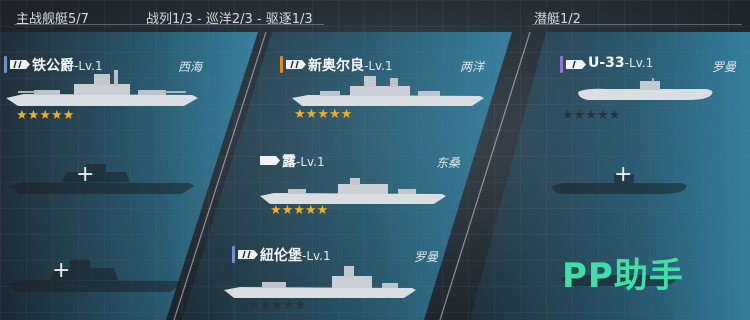  What do you see at coordinates (102, 88) in the screenshot?
I see `ship-silhouette-battleship` at bounding box center [102, 88].